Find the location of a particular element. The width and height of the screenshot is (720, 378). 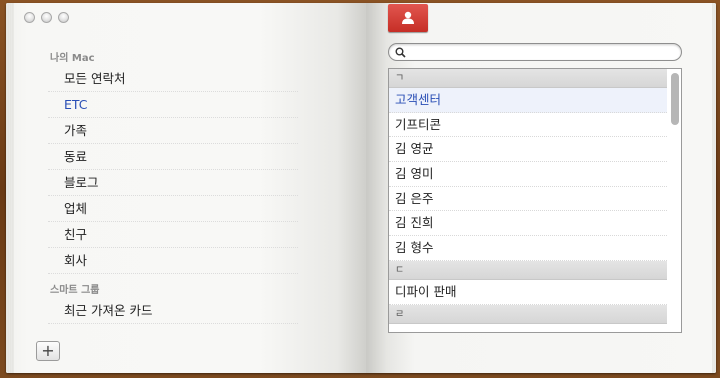

window-controls is located at coordinates (46, 17).